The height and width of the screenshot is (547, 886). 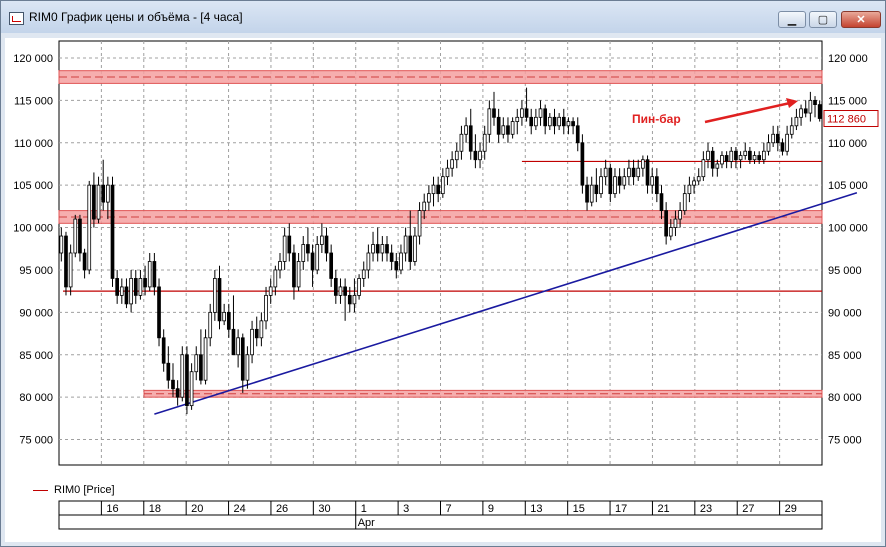 I want to click on y-tick-label-left: 75 000, so click(x=36, y=441).